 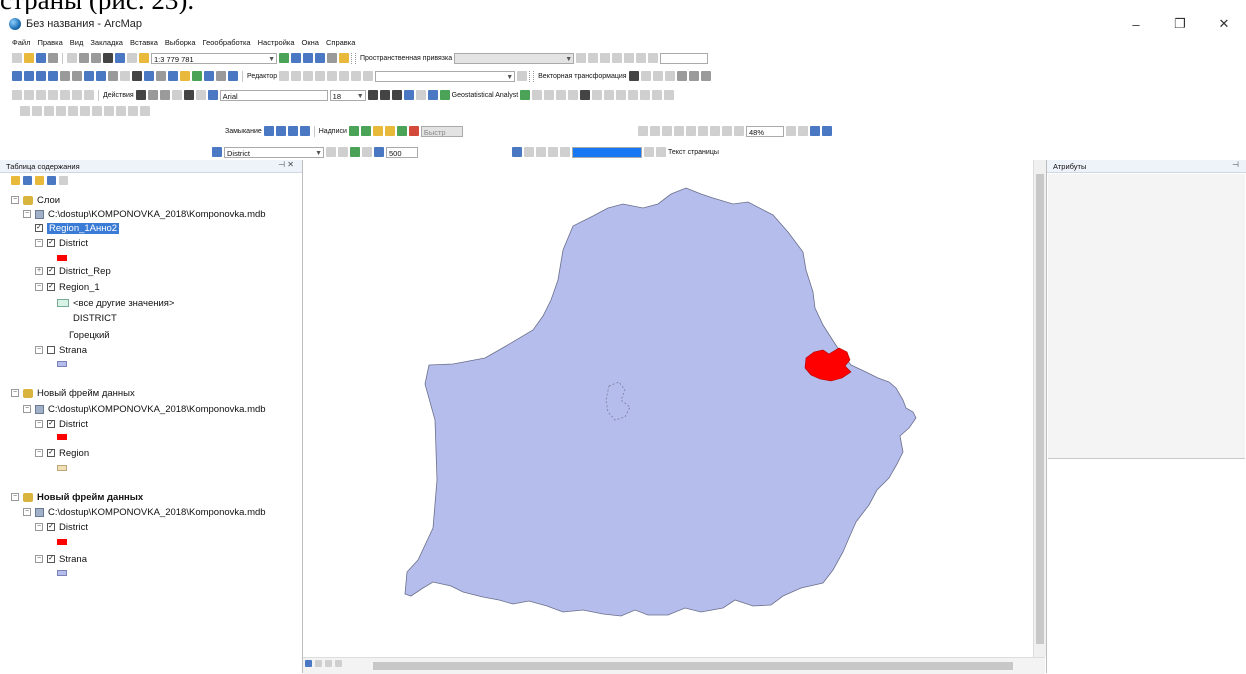 I want to click on fixed-zoom-in-icon, so click(x=65, y=76).